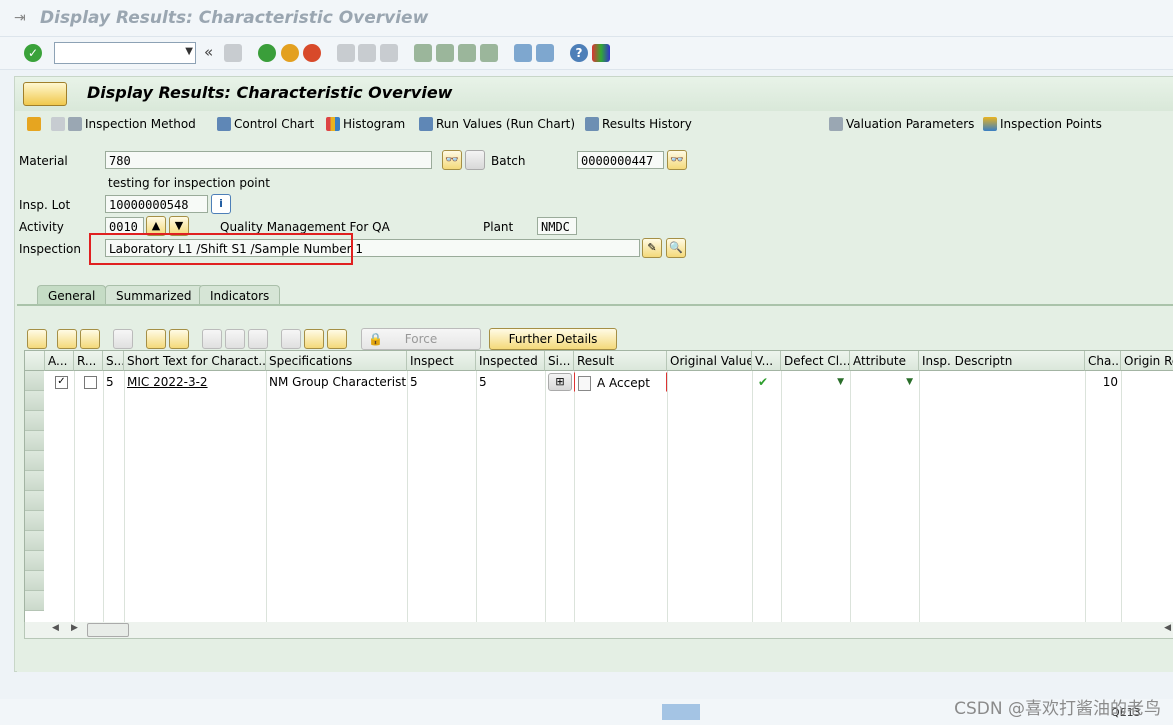 This screenshot has width=1173, height=725. I want to click on row-inspect: 5, so click(414, 382).